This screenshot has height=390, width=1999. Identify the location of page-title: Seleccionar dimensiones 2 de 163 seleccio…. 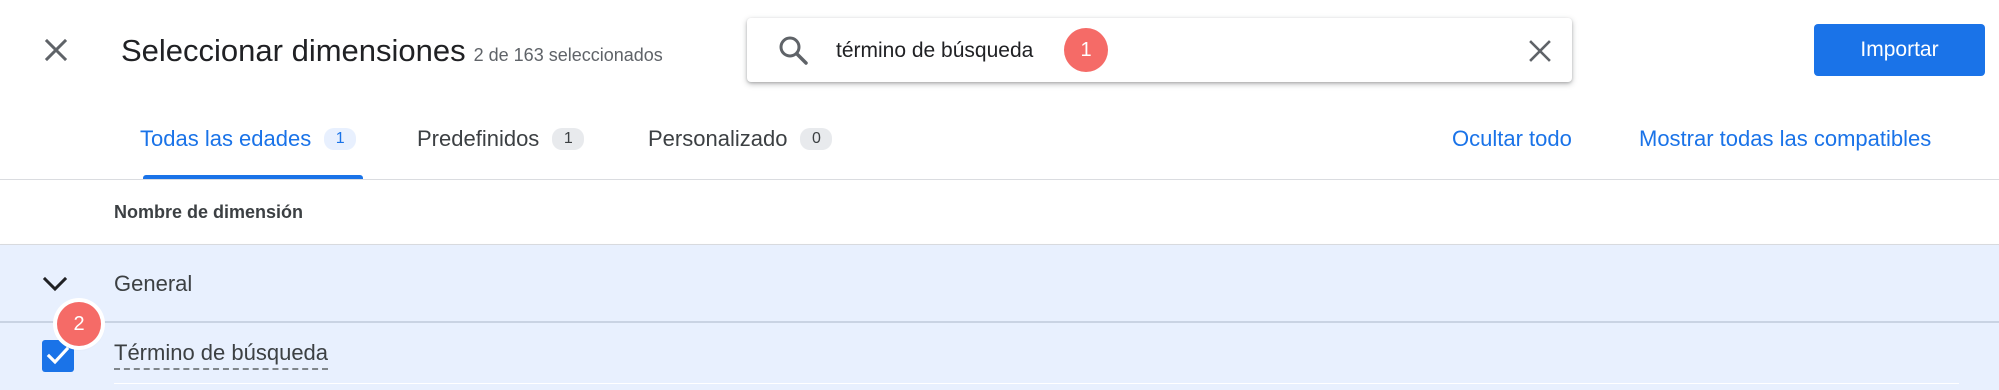
(392, 51).